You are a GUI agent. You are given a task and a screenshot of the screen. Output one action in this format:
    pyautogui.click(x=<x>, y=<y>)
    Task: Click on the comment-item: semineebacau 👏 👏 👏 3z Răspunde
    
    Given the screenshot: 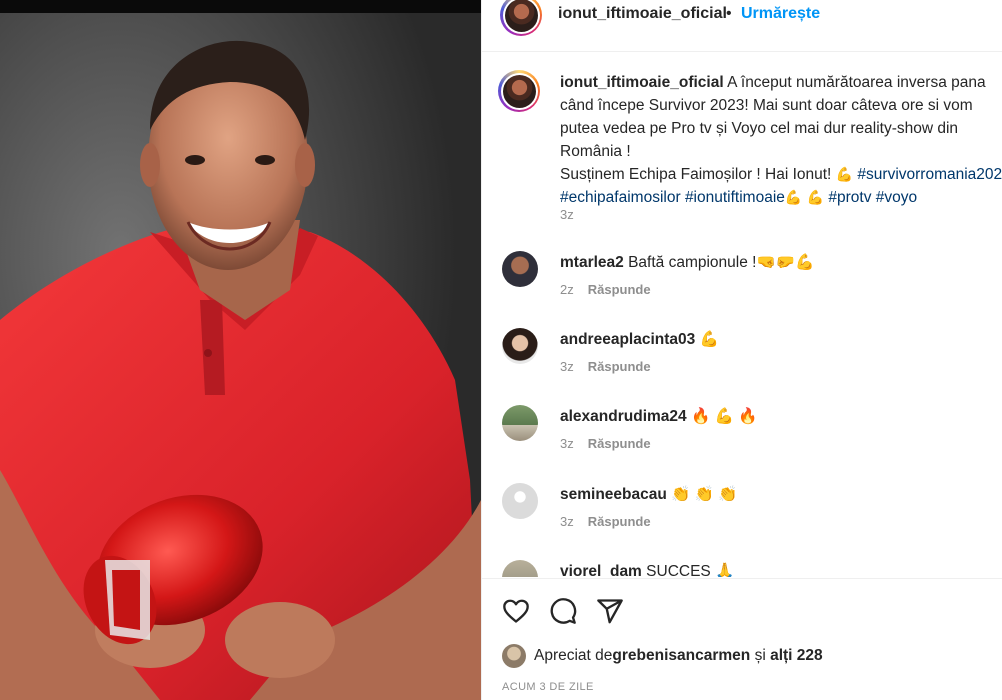 What is the action you would take?
    pyautogui.click(x=742, y=513)
    